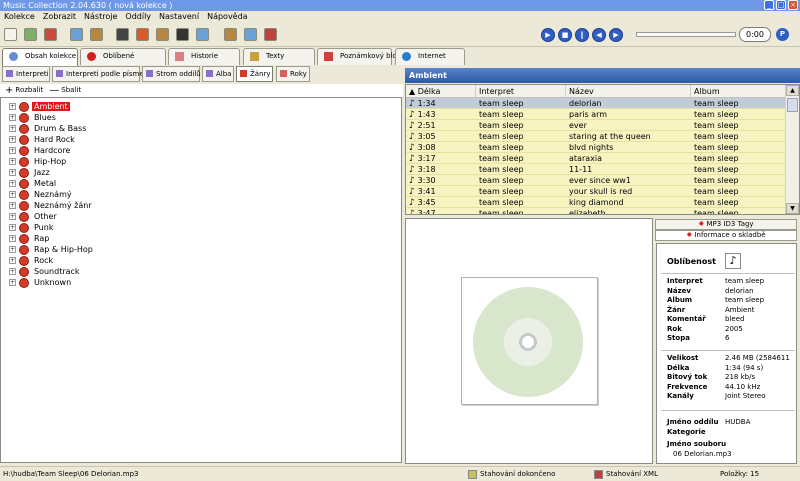  Describe the element at coordinates (441, 91) in the screenshot. I see `column-length: ▲ Délka` at that location.